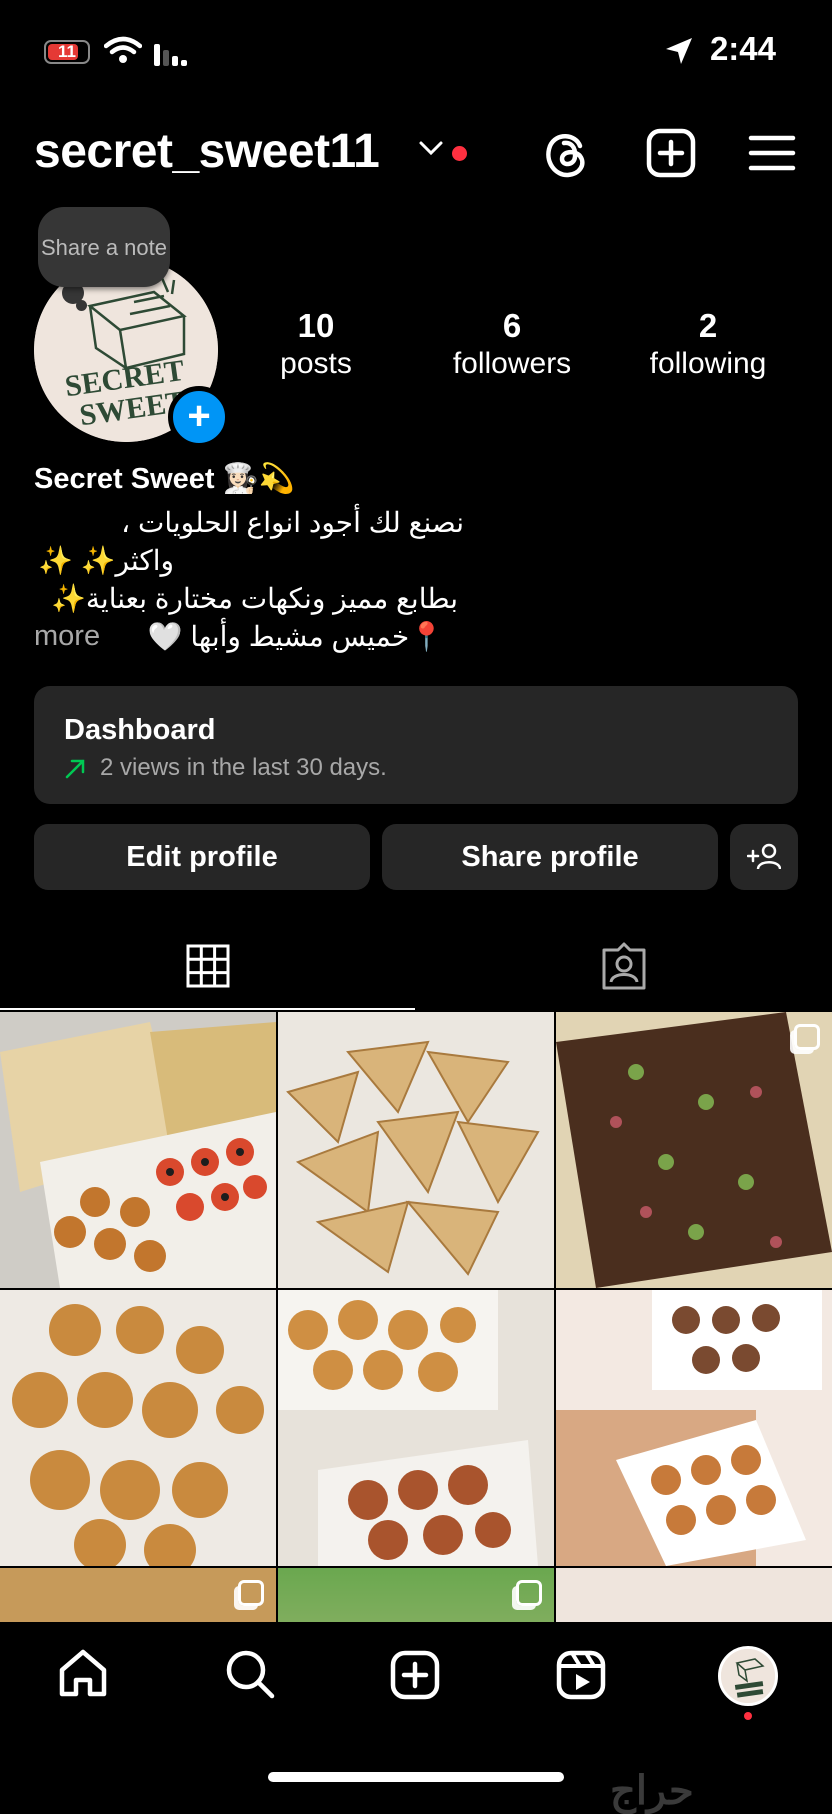  I want to click on battery-icon: 11, so click(67, 52).